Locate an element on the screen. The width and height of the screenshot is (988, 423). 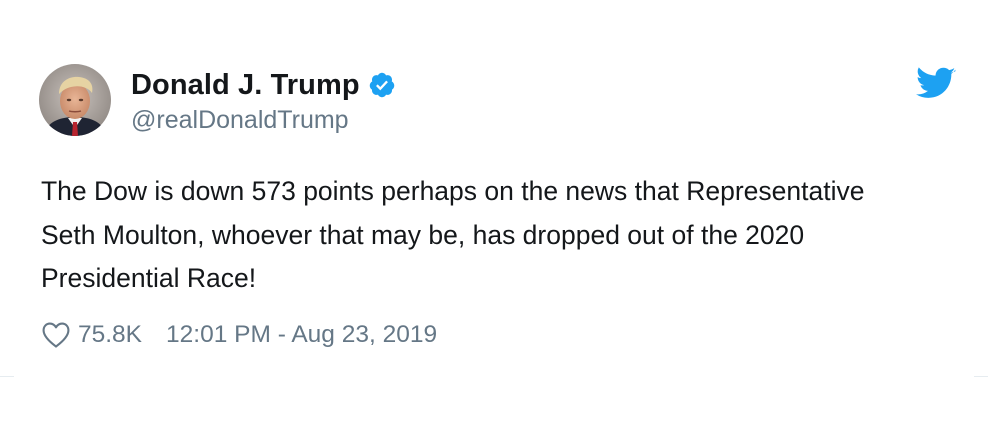
avatar-image is located at coordinates (75, 100).